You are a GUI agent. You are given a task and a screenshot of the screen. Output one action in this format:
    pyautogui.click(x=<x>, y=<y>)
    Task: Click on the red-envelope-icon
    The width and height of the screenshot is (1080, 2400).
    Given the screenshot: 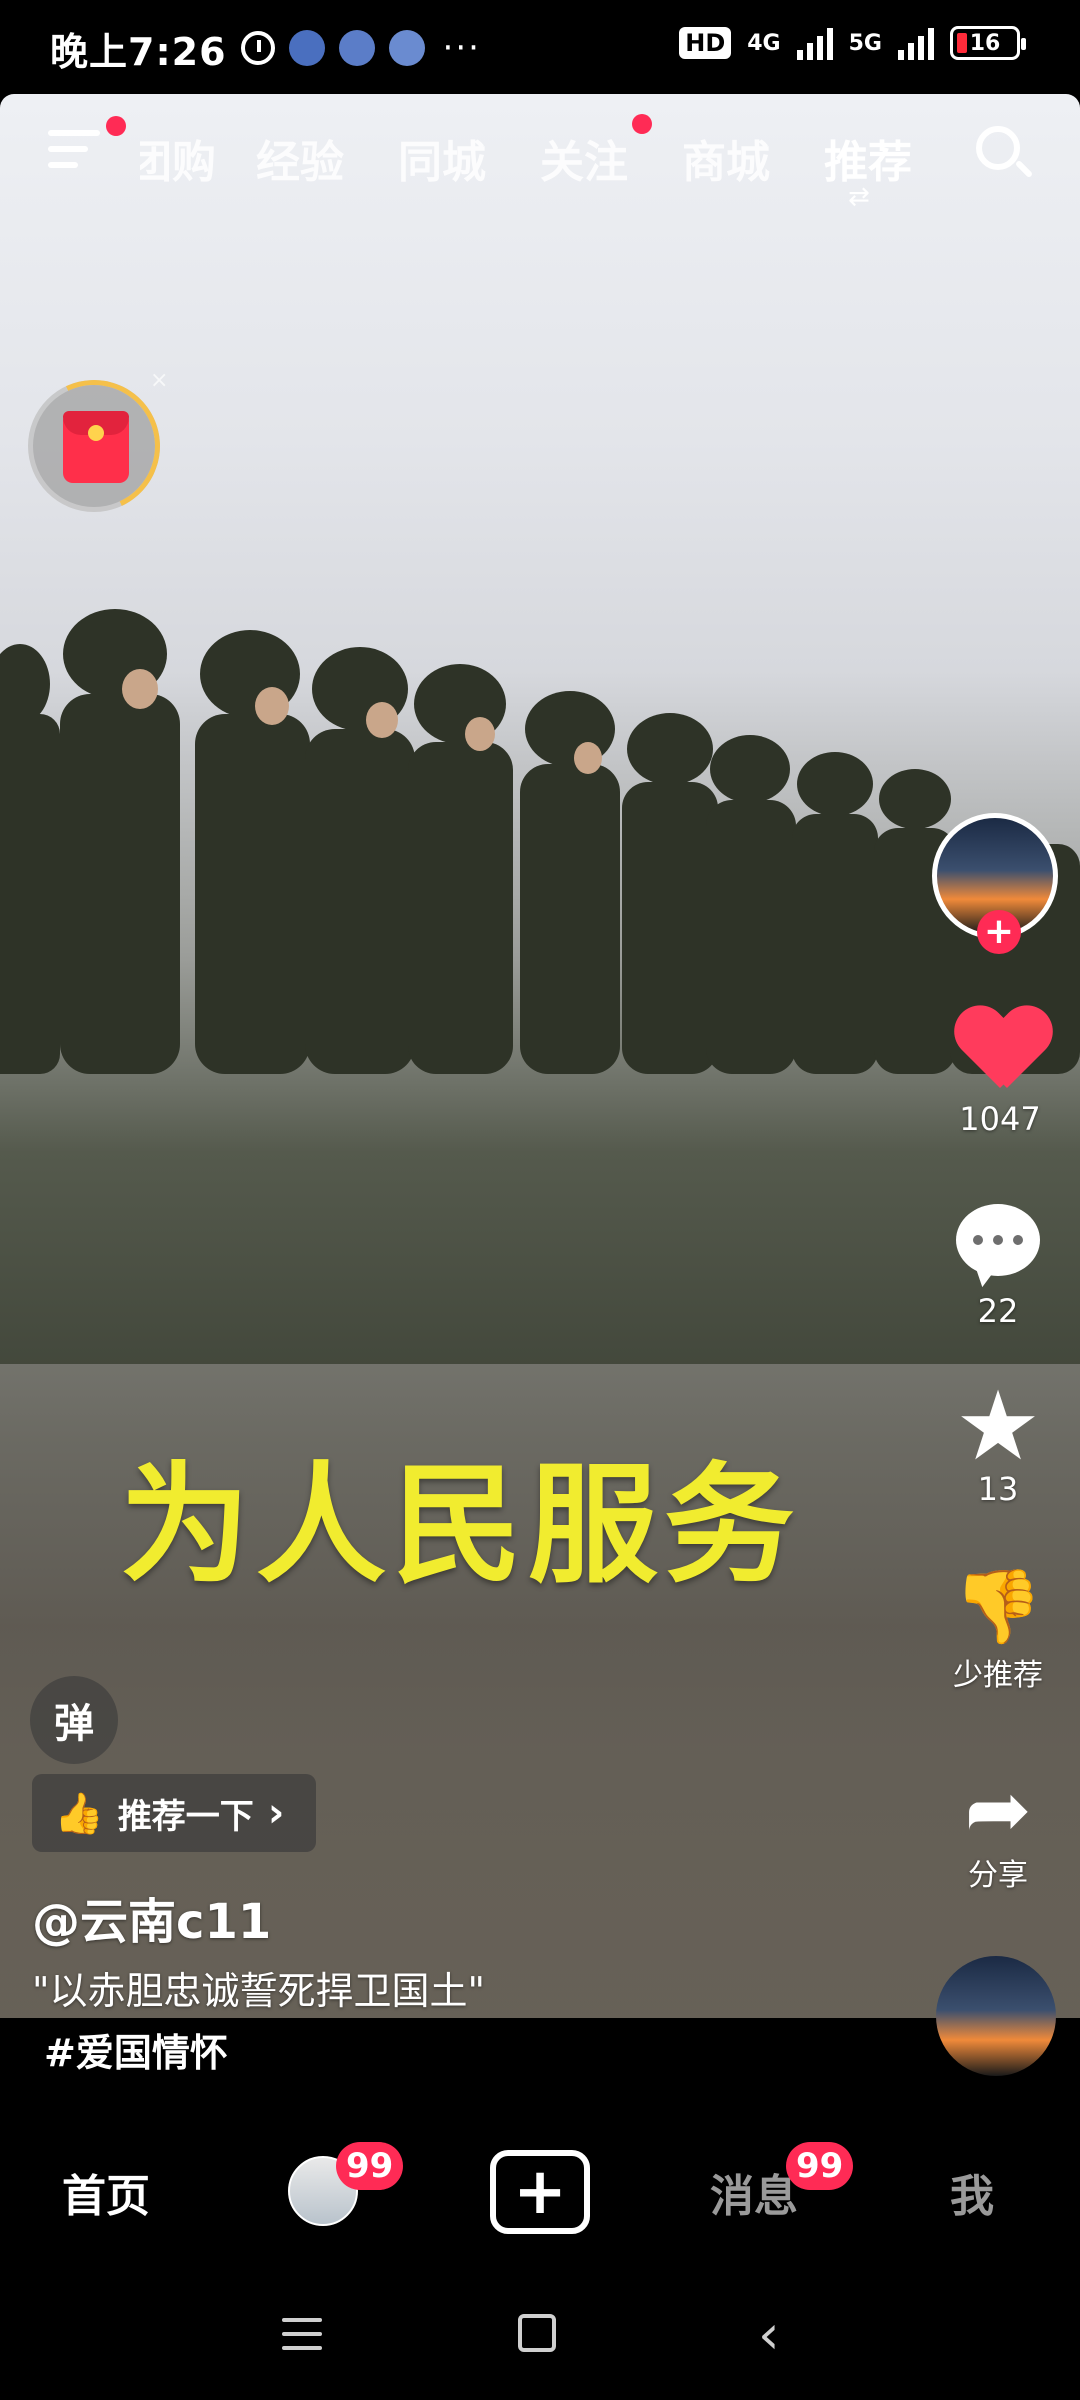 What is the action you would take?
    pyautogui.click(x=96, y=447)
    